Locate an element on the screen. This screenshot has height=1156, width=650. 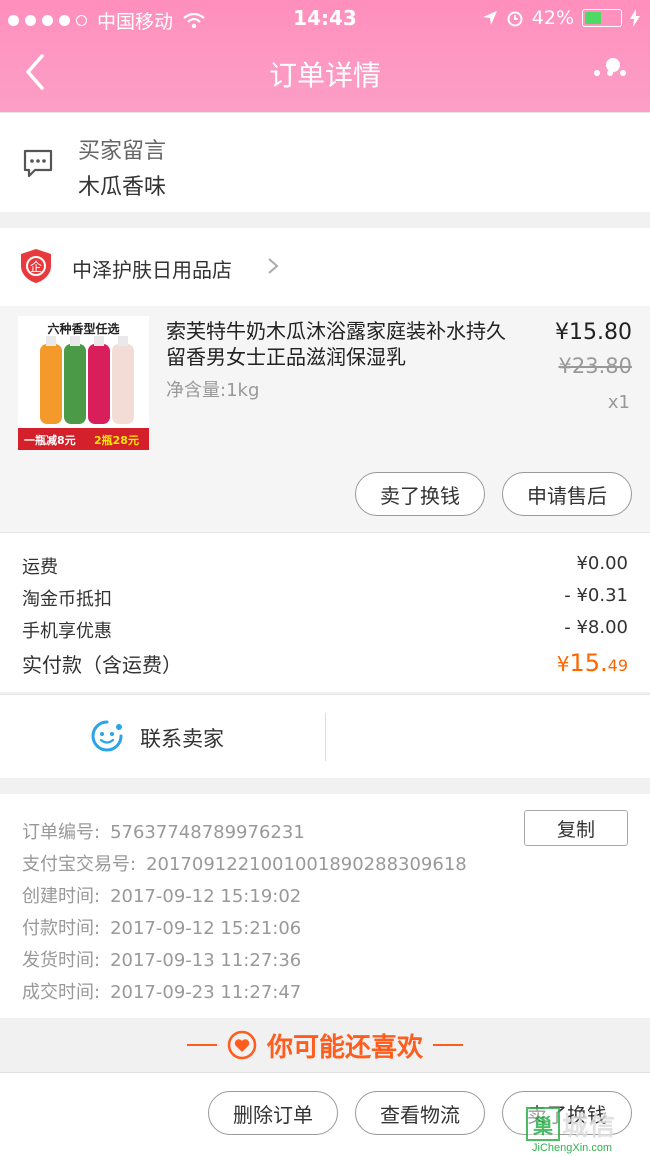
notification-dot is located at coordinates (613, 65).